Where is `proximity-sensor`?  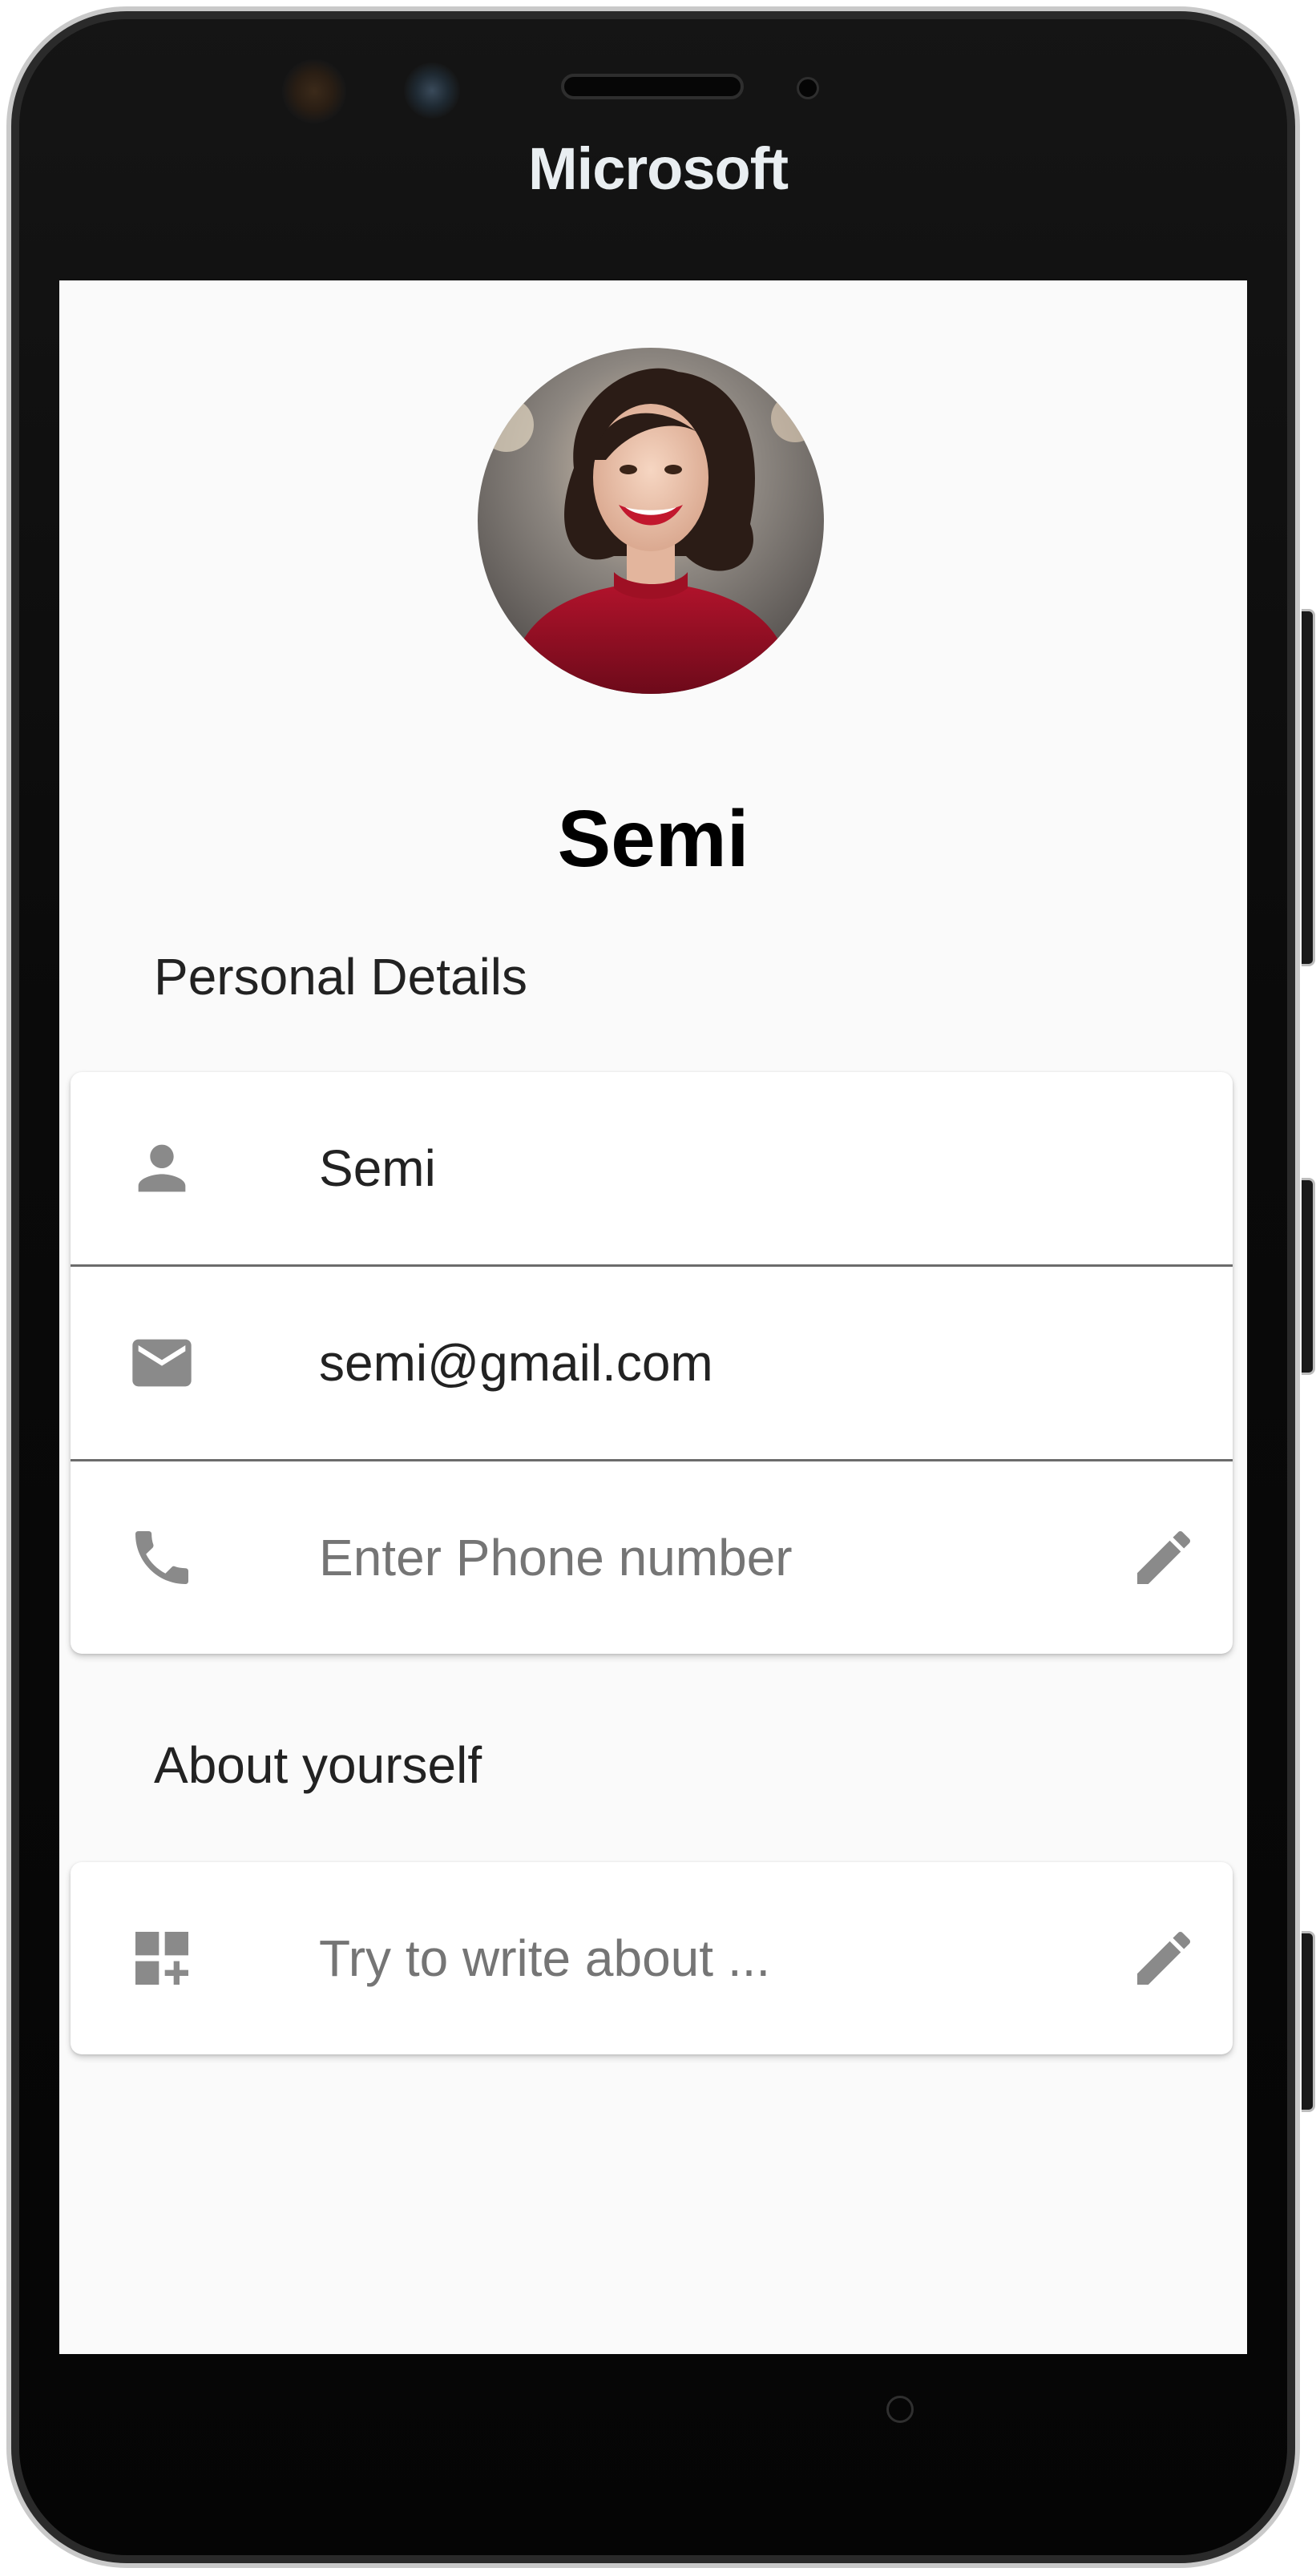
proximity-sensor is located at coordinates (808, 88).